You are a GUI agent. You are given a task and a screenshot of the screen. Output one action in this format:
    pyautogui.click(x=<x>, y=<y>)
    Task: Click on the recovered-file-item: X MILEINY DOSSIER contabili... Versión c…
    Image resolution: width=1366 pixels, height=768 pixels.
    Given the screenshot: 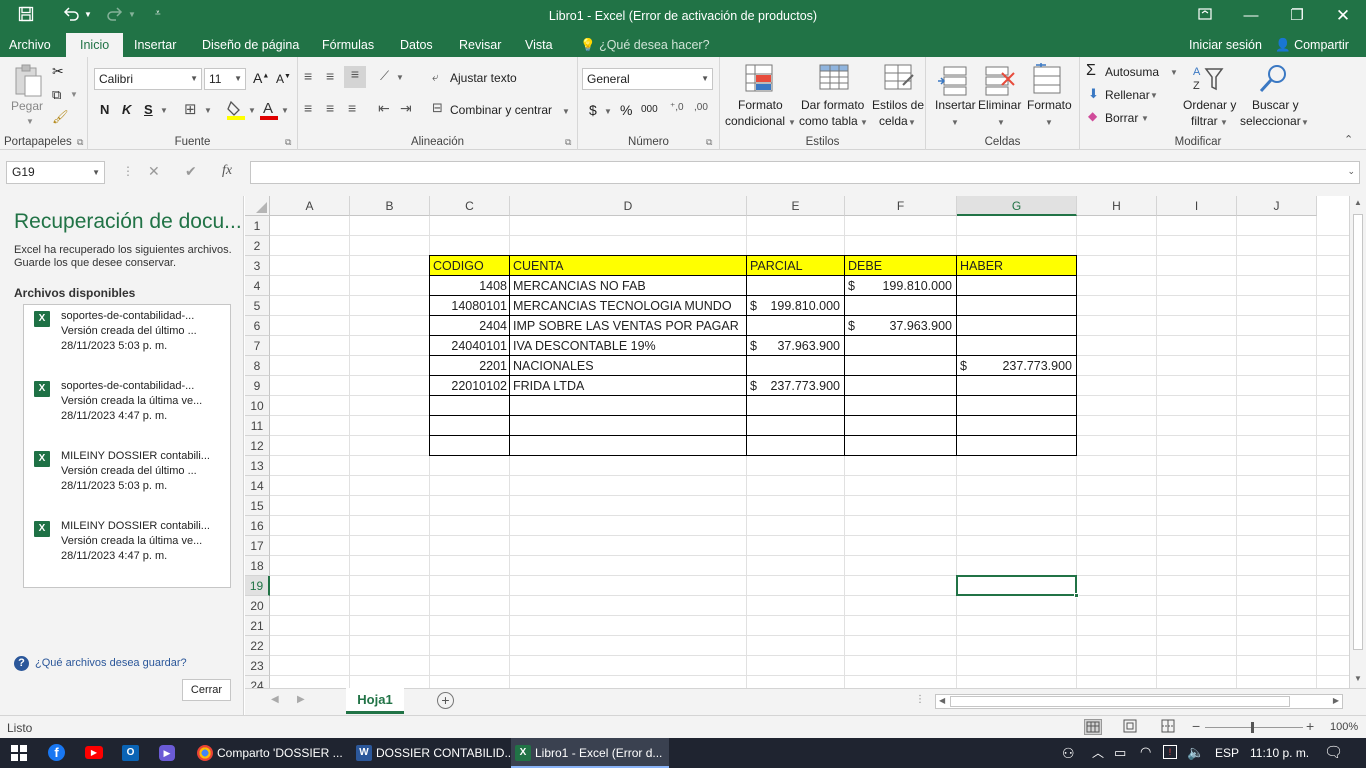 What is the action you would take?
    pyautogui.click(x=127, y=480)
    